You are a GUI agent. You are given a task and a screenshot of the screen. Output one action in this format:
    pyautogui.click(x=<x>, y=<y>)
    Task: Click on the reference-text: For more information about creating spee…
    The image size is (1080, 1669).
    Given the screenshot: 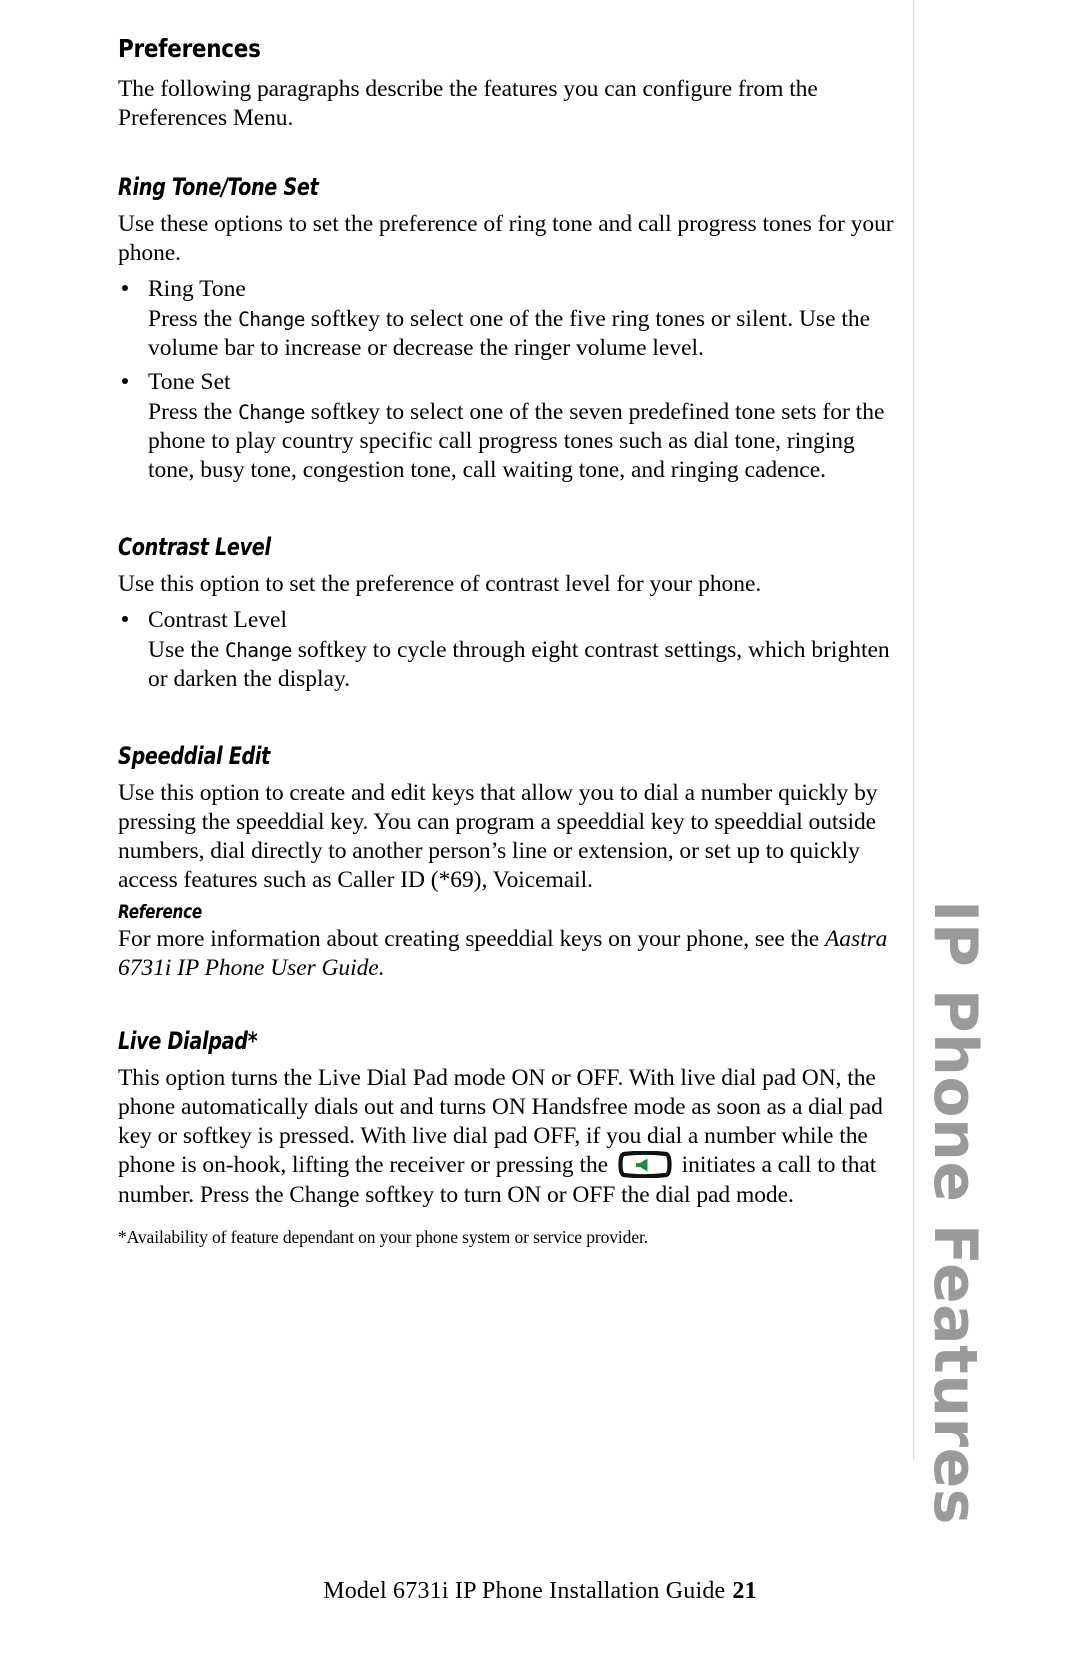 What is the action you would take?
    pyautogui.click(x=471, y=939)
    